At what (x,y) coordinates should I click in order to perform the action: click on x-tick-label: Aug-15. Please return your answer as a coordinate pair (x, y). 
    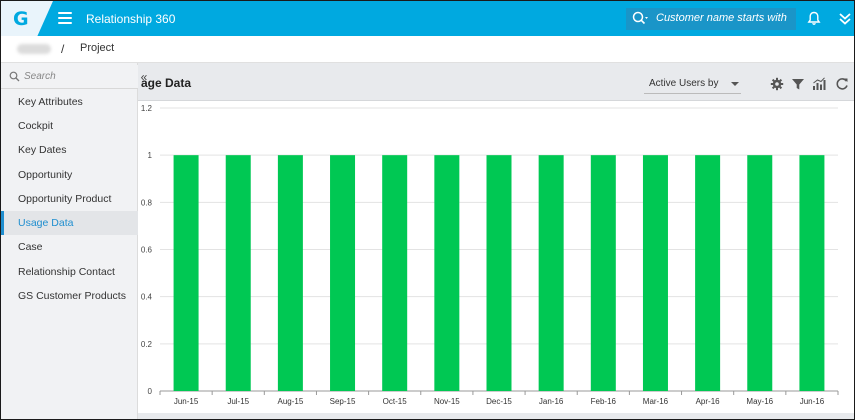
    Looking at the image, I should click on (290, 401).